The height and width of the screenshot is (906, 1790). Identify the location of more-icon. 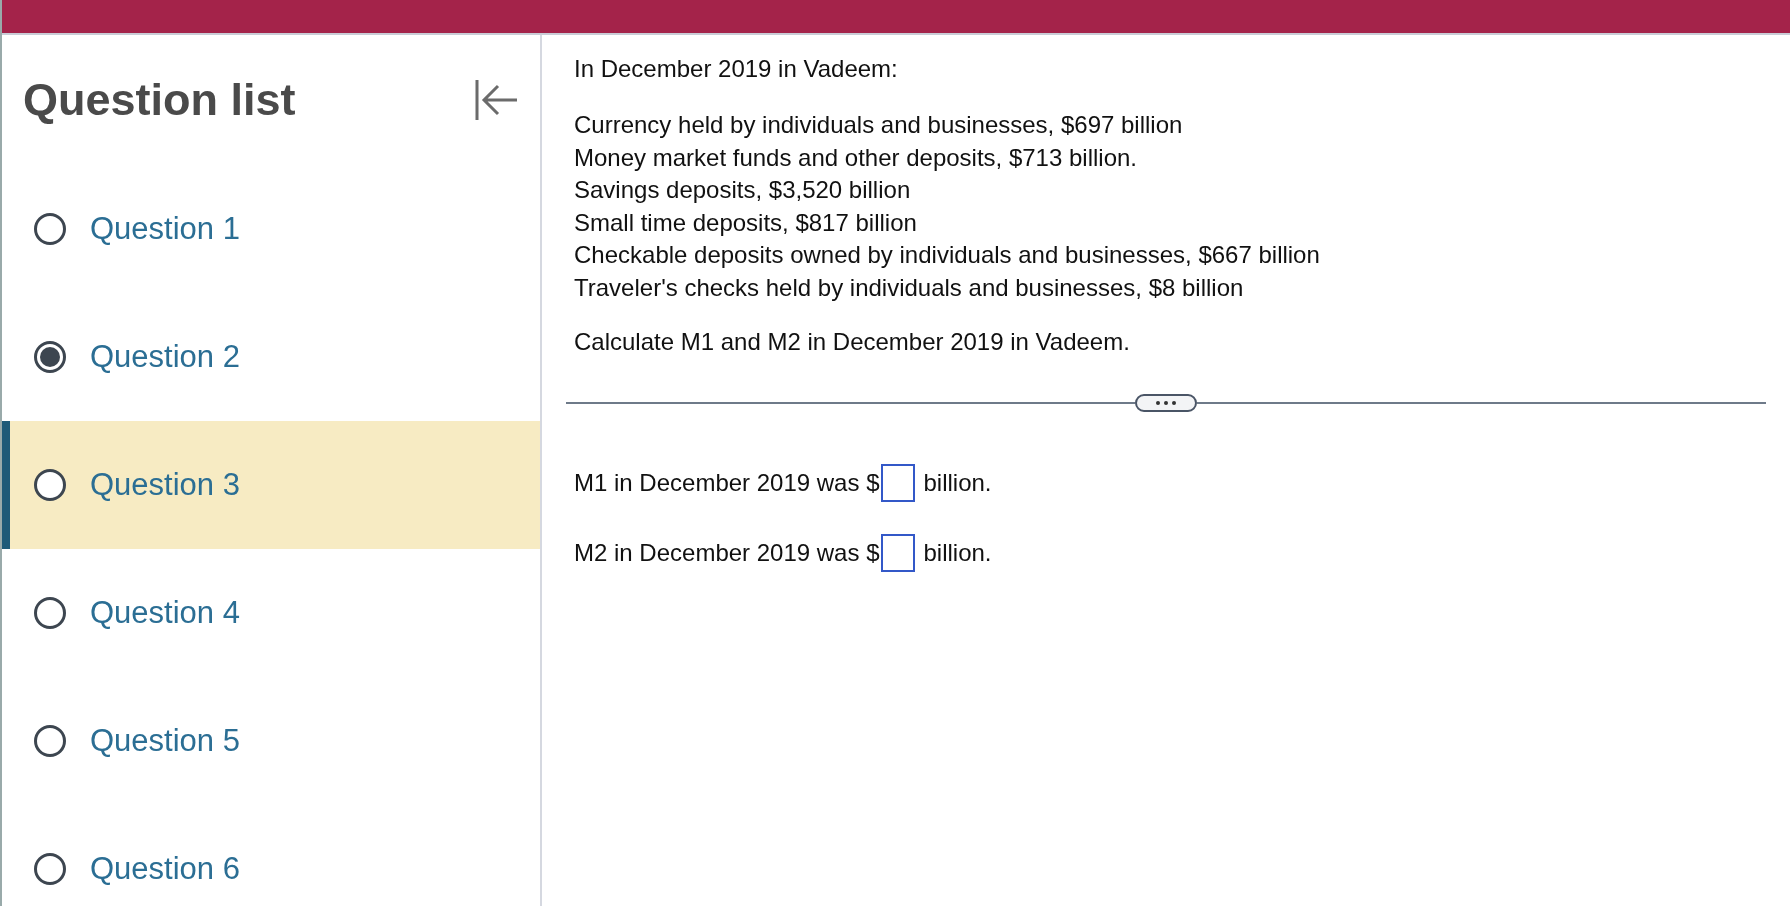
(1166, 403).